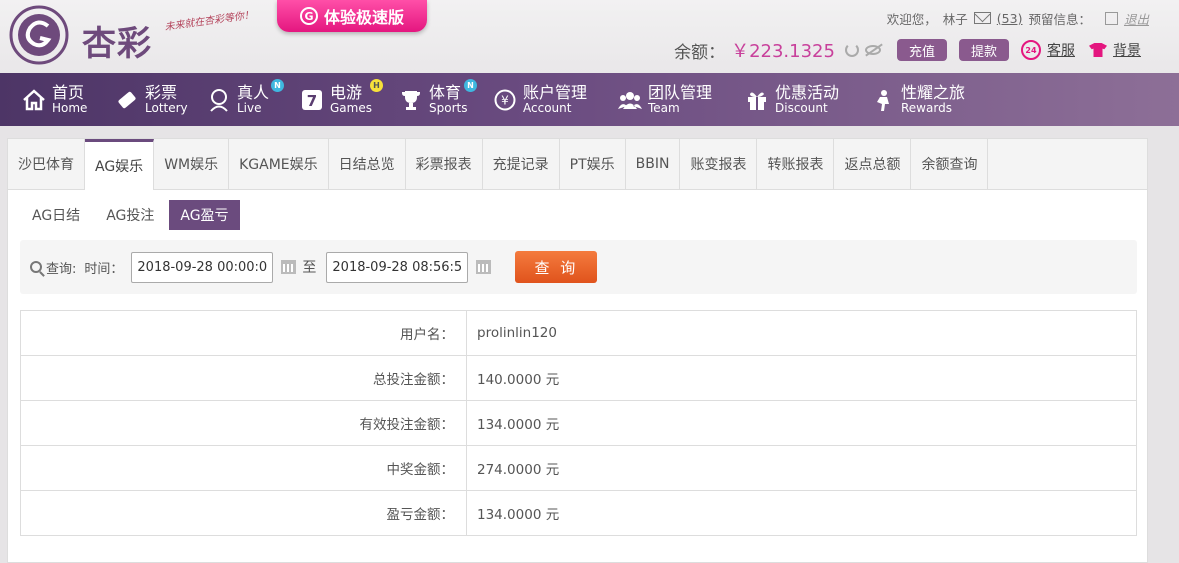  I want to click on sub-tabs: AG日结 AG投注 AG盈亏, so click(130, 215).